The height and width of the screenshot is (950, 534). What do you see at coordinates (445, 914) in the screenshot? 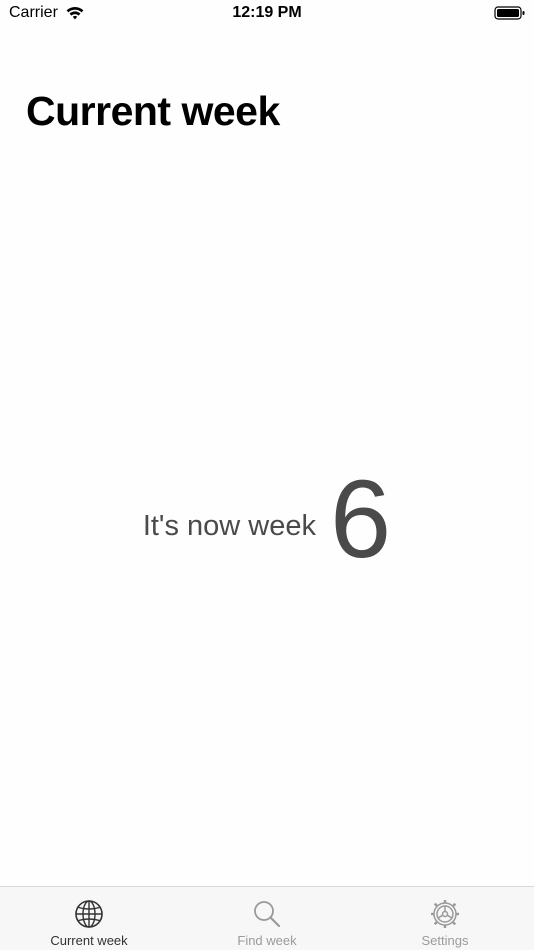
I see `gear-icon` at bounding box center [445, 914].